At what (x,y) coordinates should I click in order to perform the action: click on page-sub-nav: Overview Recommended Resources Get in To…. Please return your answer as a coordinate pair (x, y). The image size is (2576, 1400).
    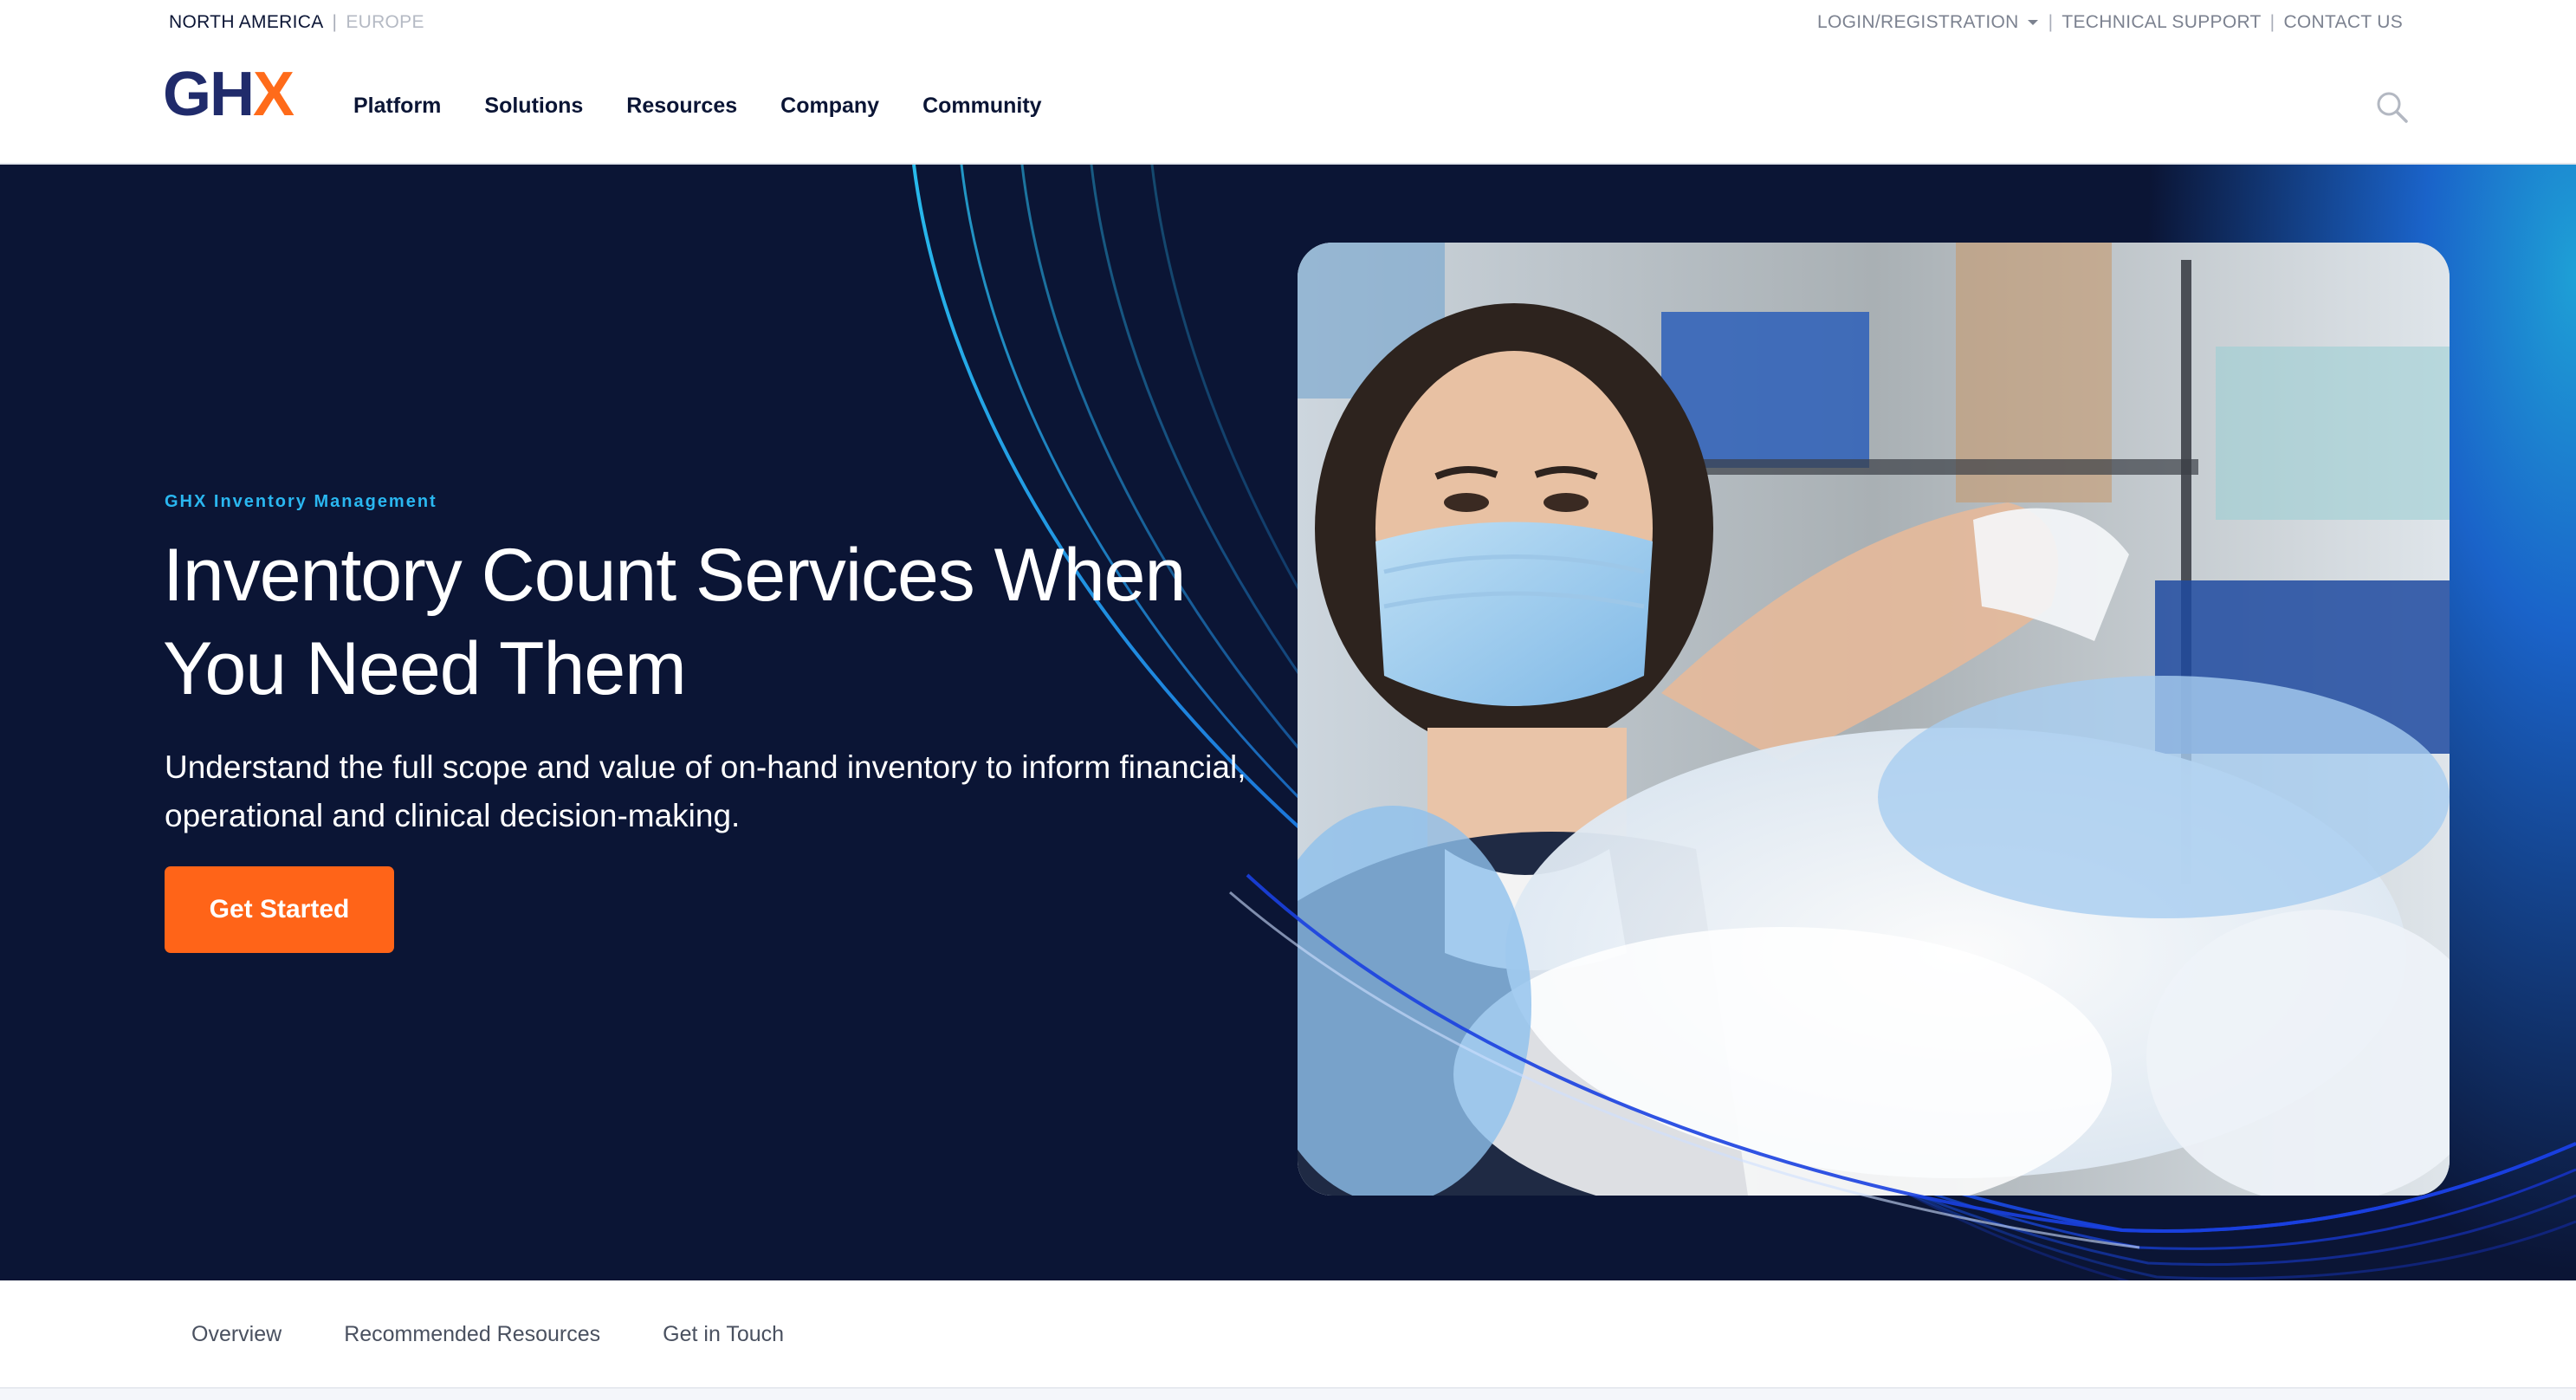
    Looking at the image, I should click on (1288, 1334).